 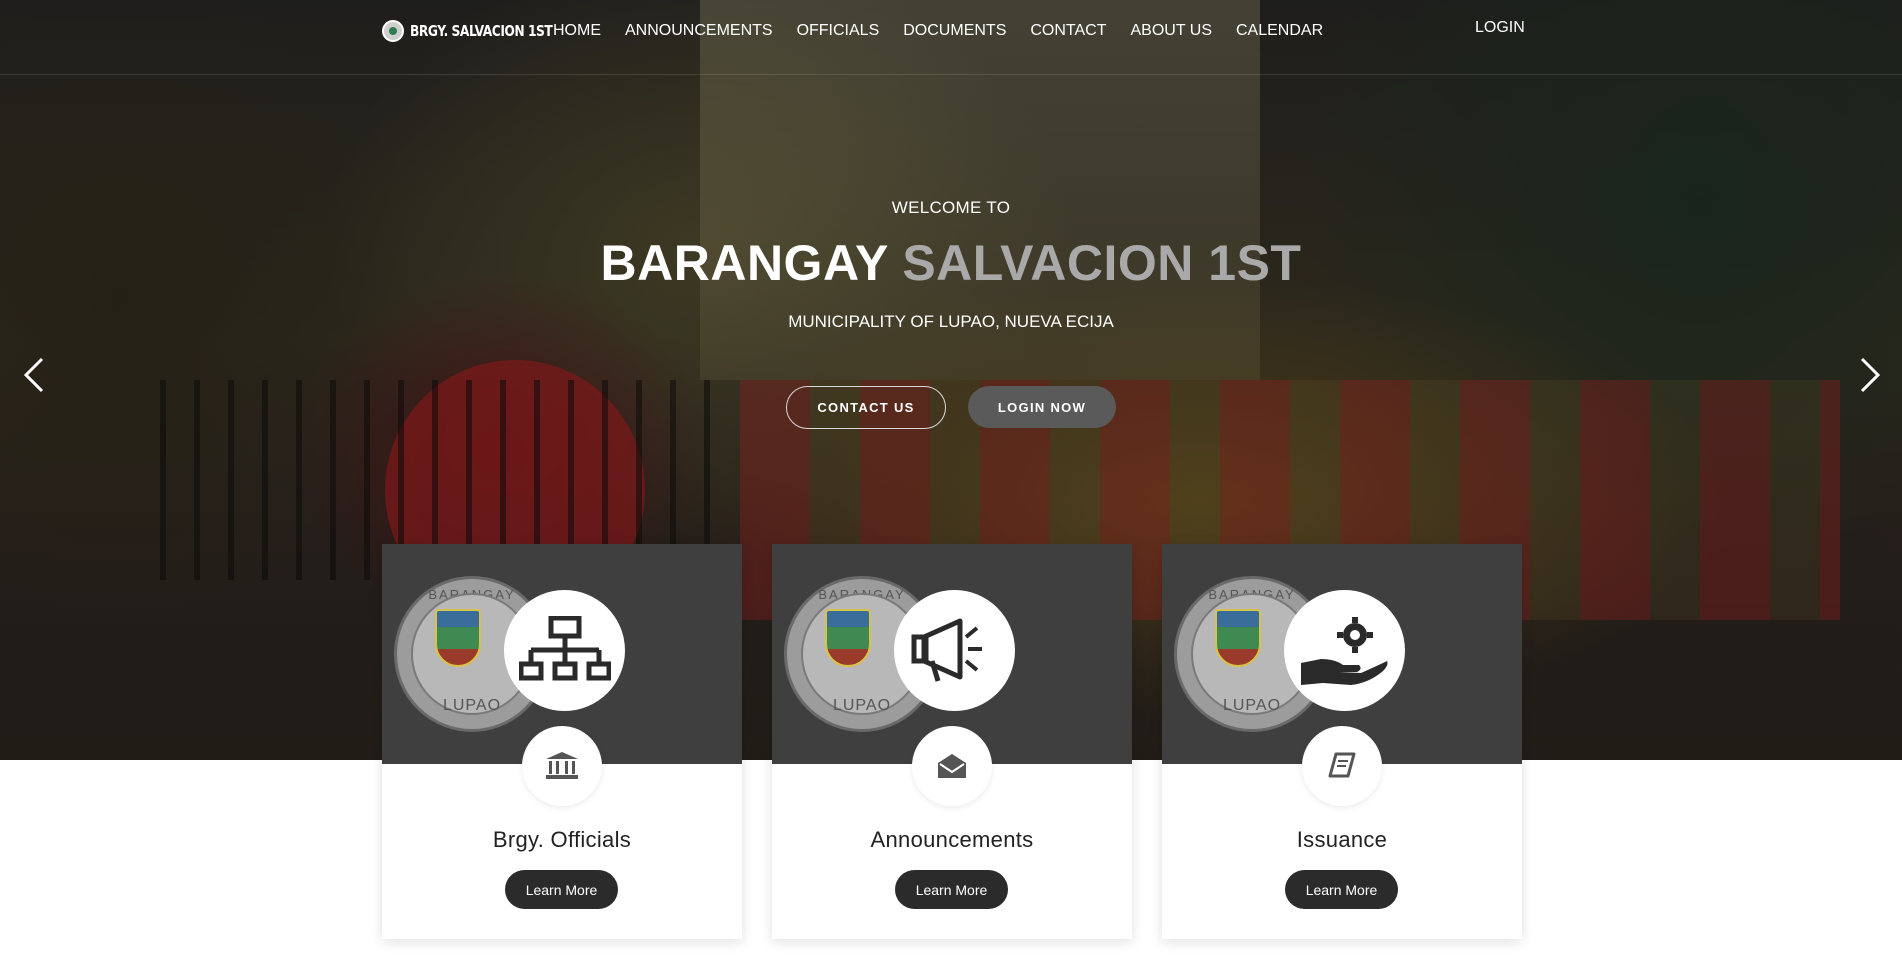 I want to click on book-icon, so click(x=1342, y=766).